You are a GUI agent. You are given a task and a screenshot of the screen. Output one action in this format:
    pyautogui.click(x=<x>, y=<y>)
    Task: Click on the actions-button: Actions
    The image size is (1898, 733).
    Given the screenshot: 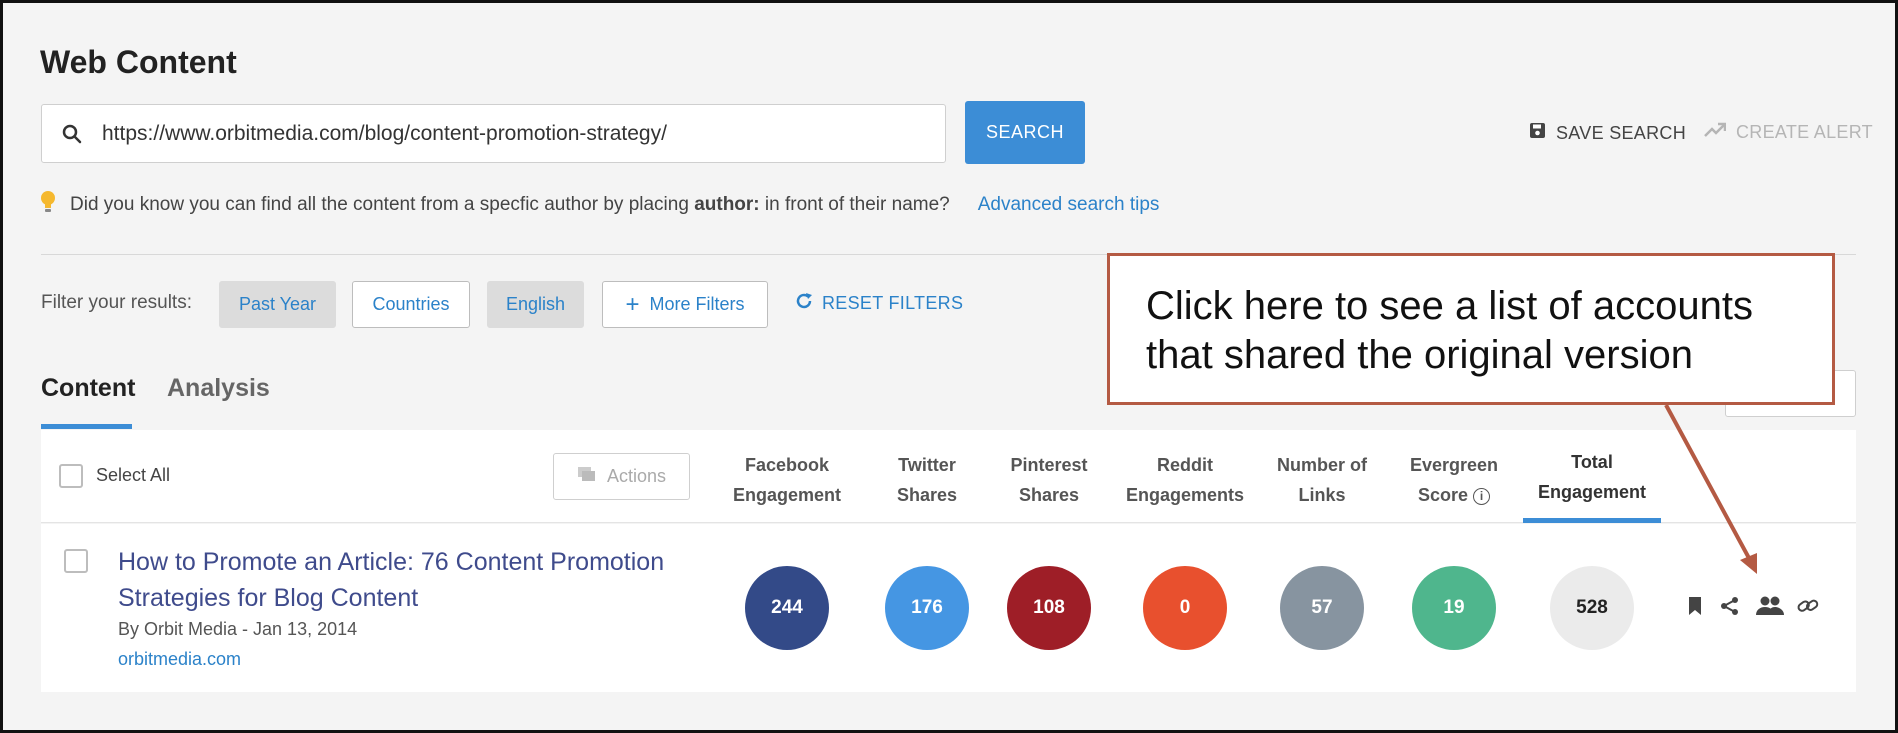 What is the action you would take?
    pyautogui.click(x=621, y=476)
    